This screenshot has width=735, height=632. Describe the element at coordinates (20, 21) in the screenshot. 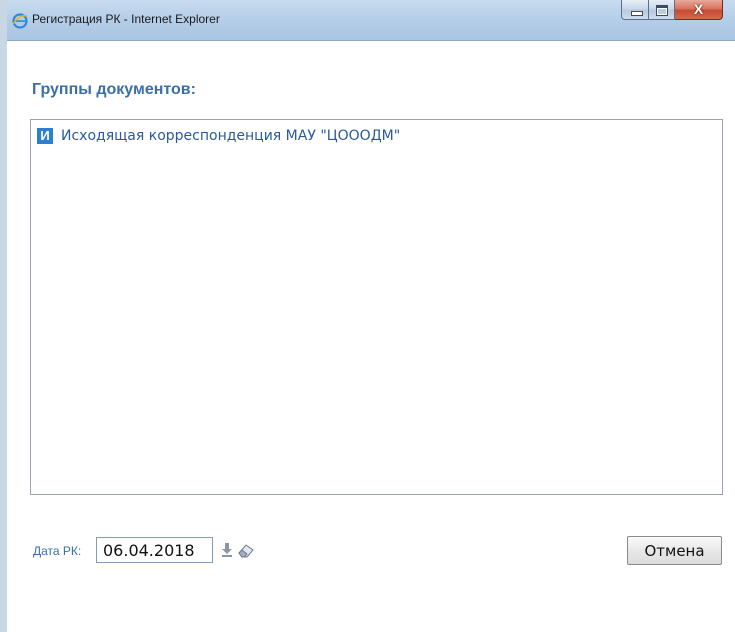

I see `ie-logo-icon` at that location.